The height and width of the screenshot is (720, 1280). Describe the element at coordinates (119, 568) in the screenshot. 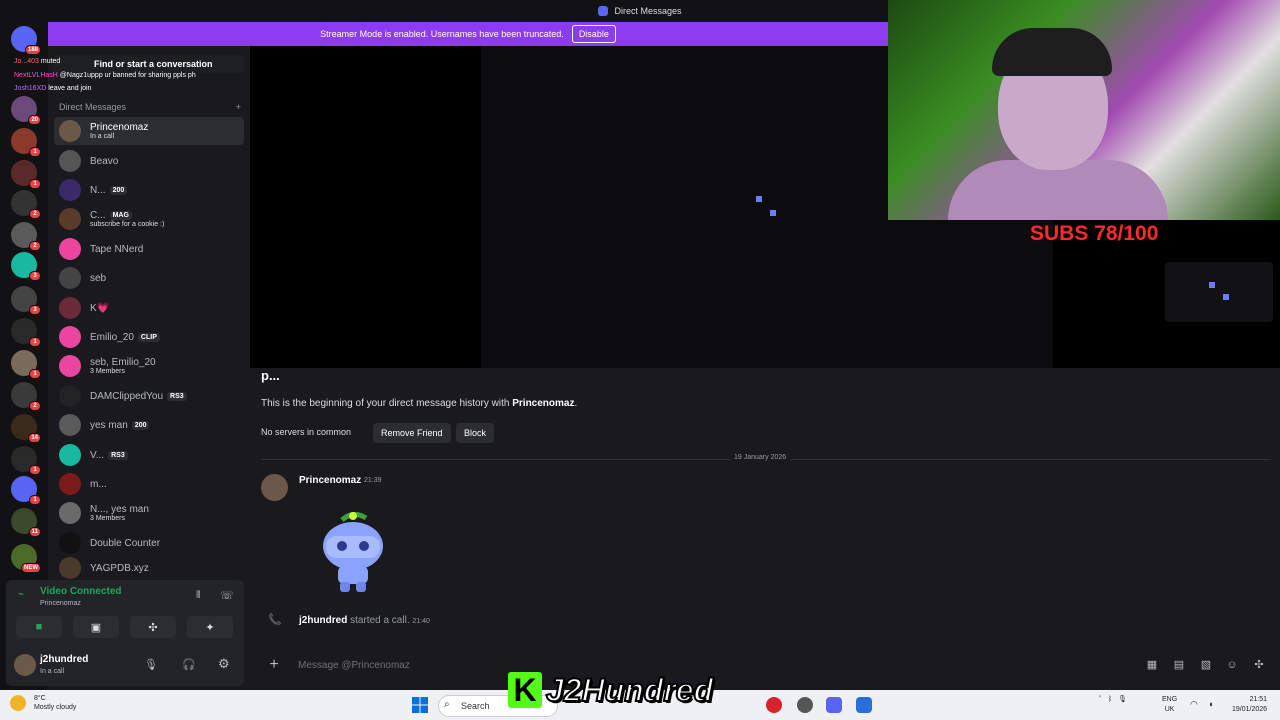

I see `dm-name: YAGPDB.xyz` at that location.